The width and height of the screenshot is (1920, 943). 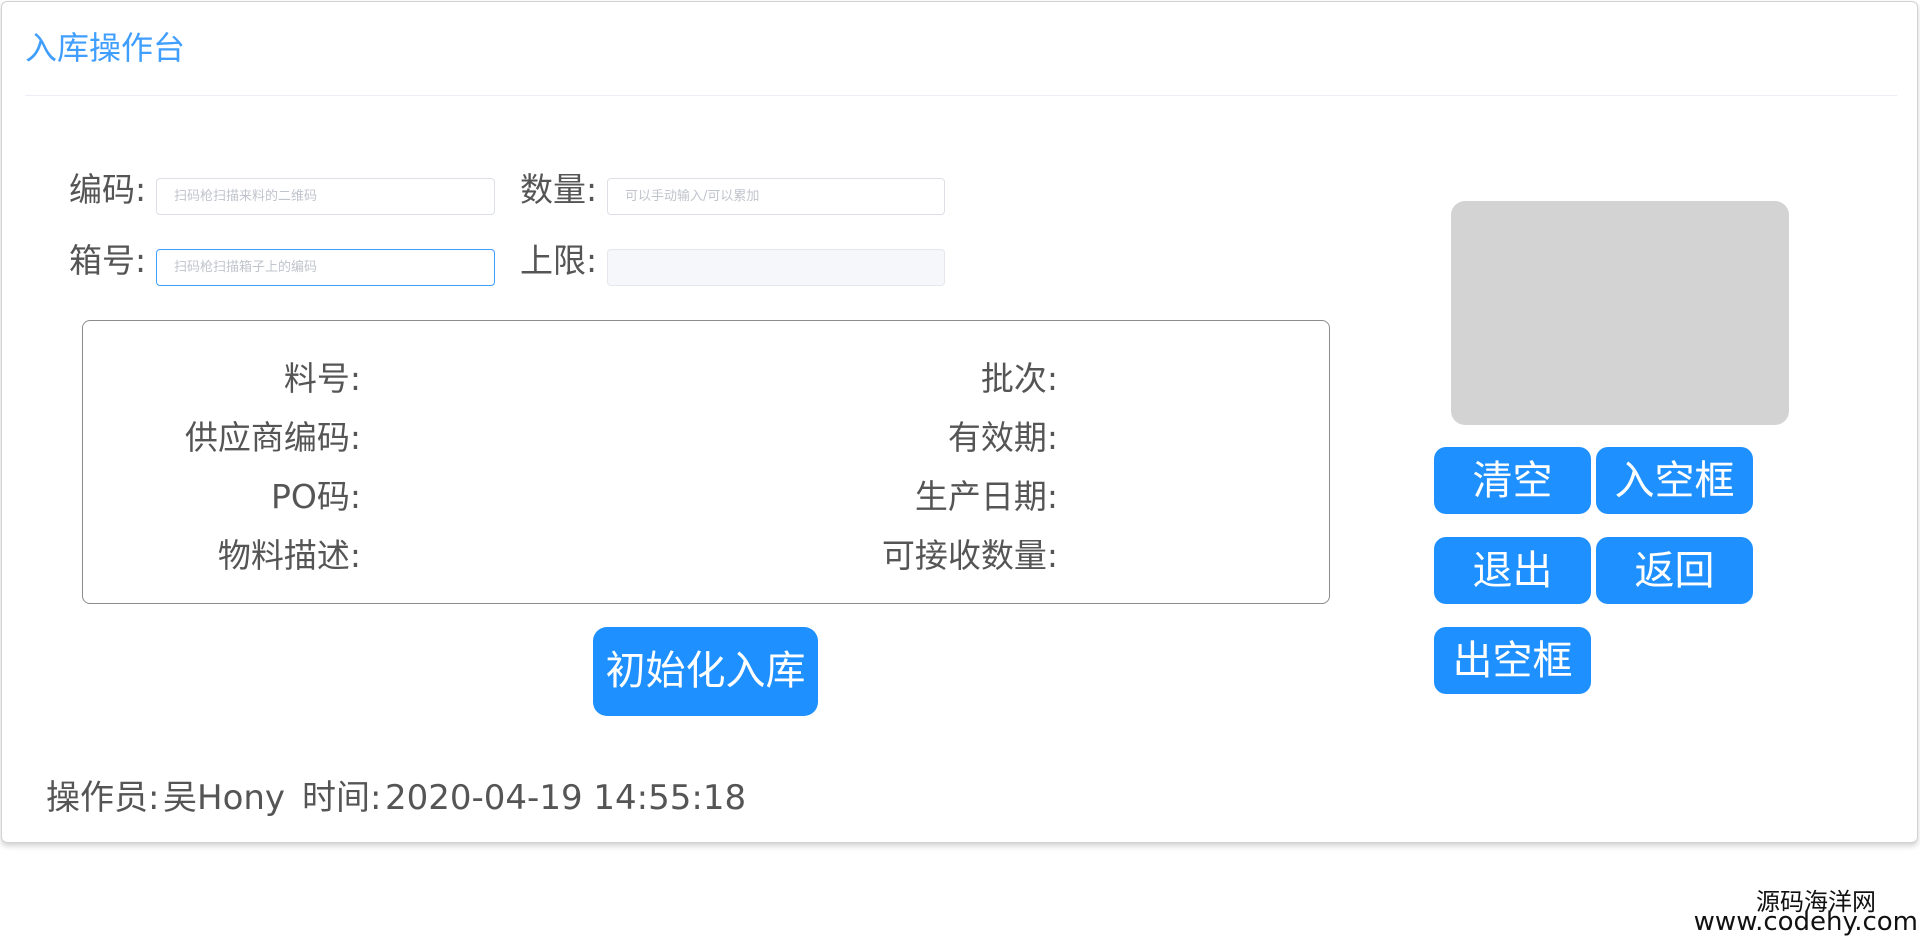 What do you see at coordinates (1805, 922) in the screenshot?
I see `watermark-site-url: www.codehy.com` at bounding box center [1805, 922].